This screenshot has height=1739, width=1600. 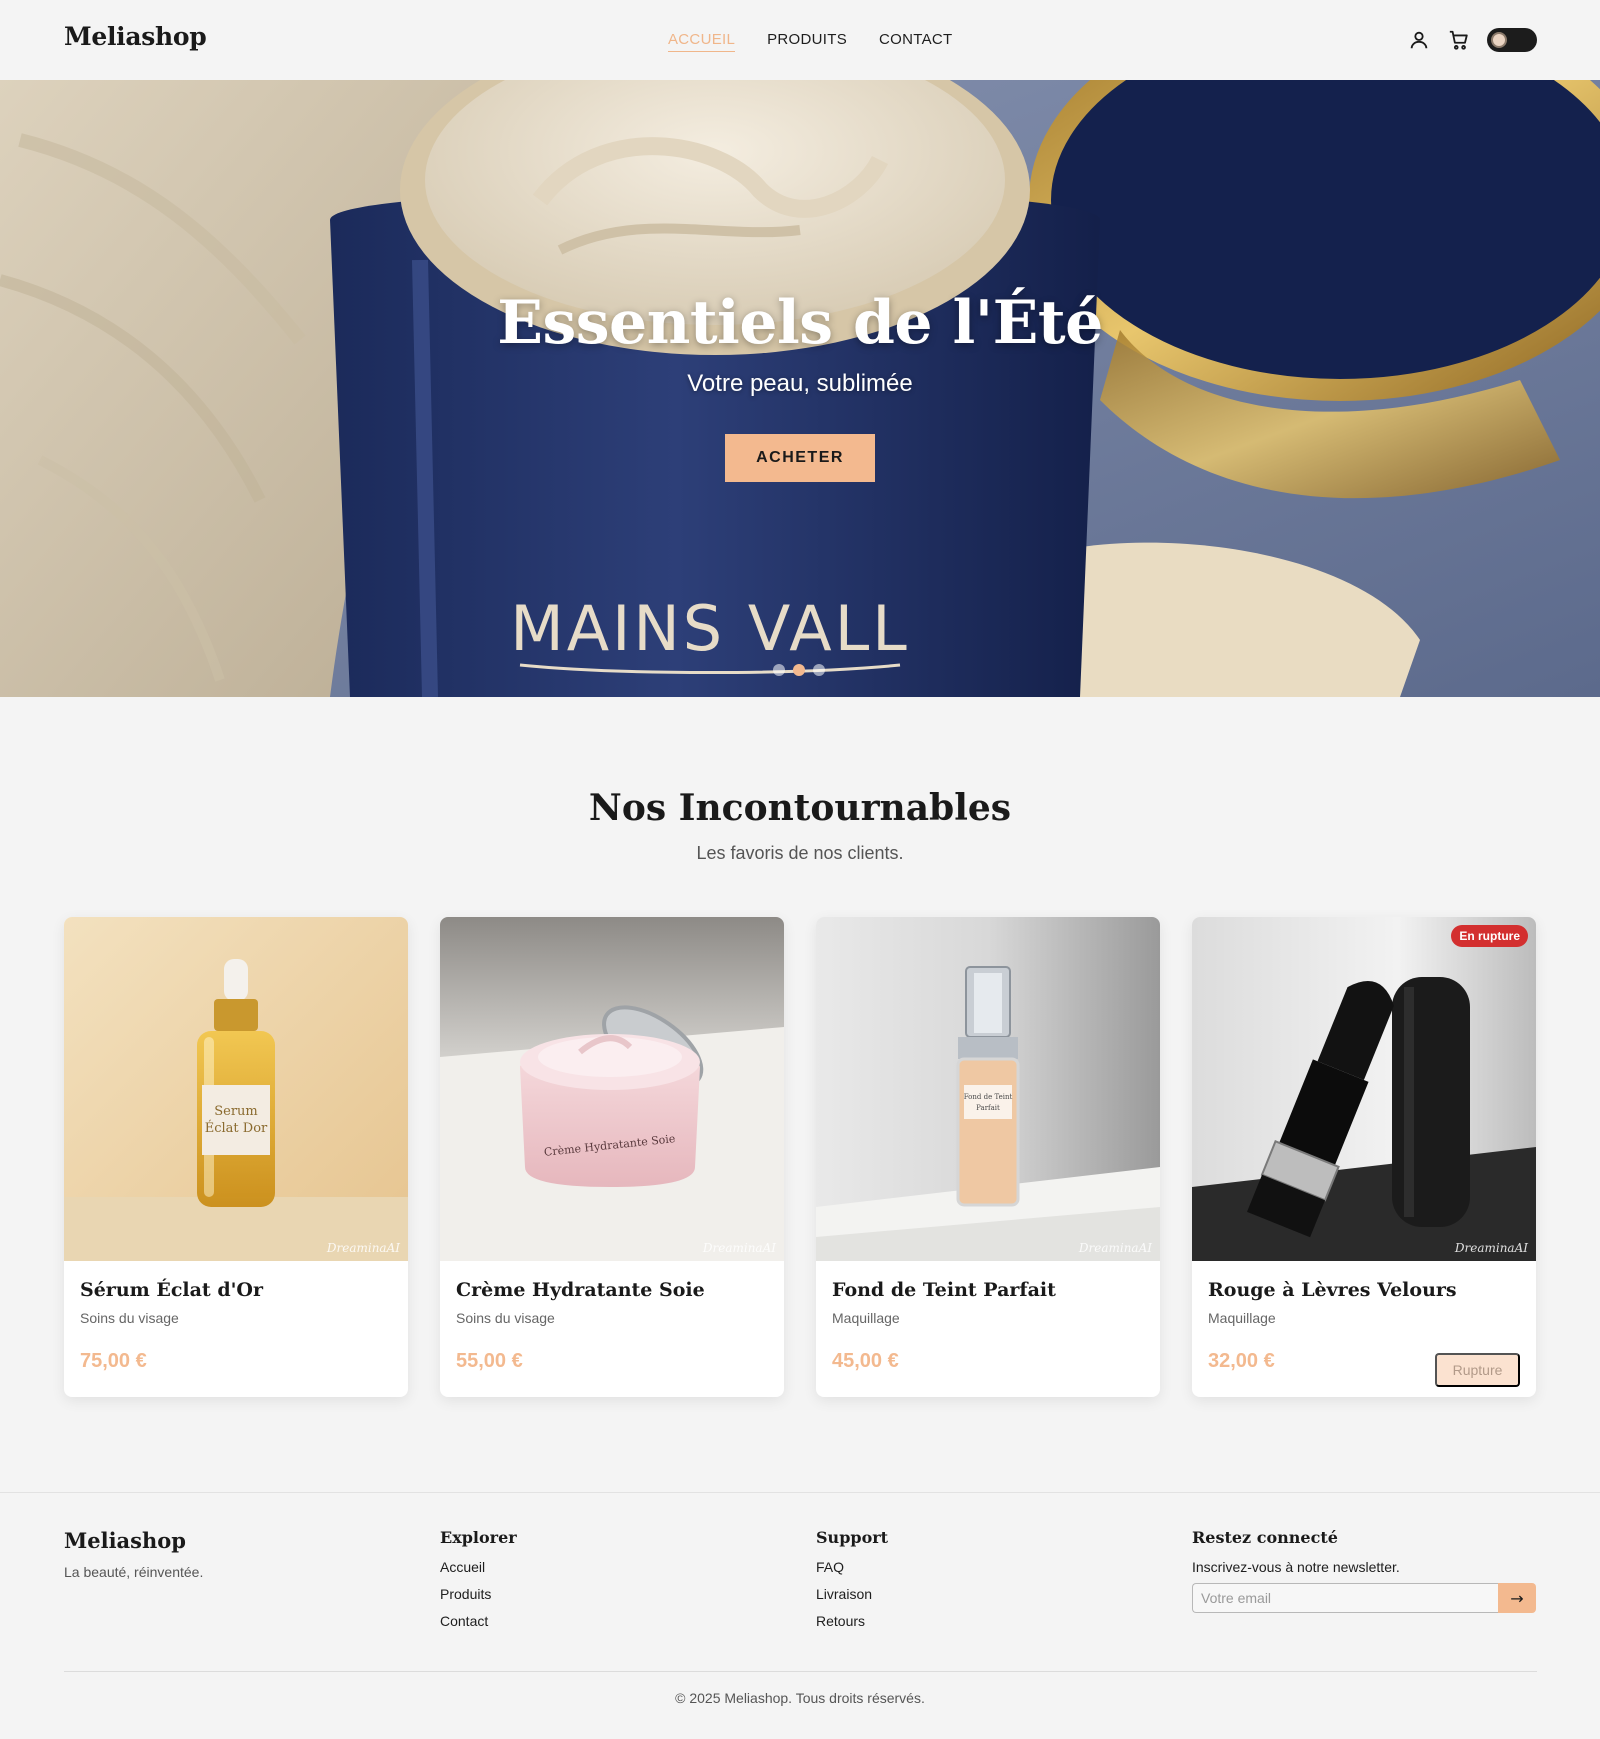 I want to click on product-price: 55,00 €, so click(x=489, y=1361).